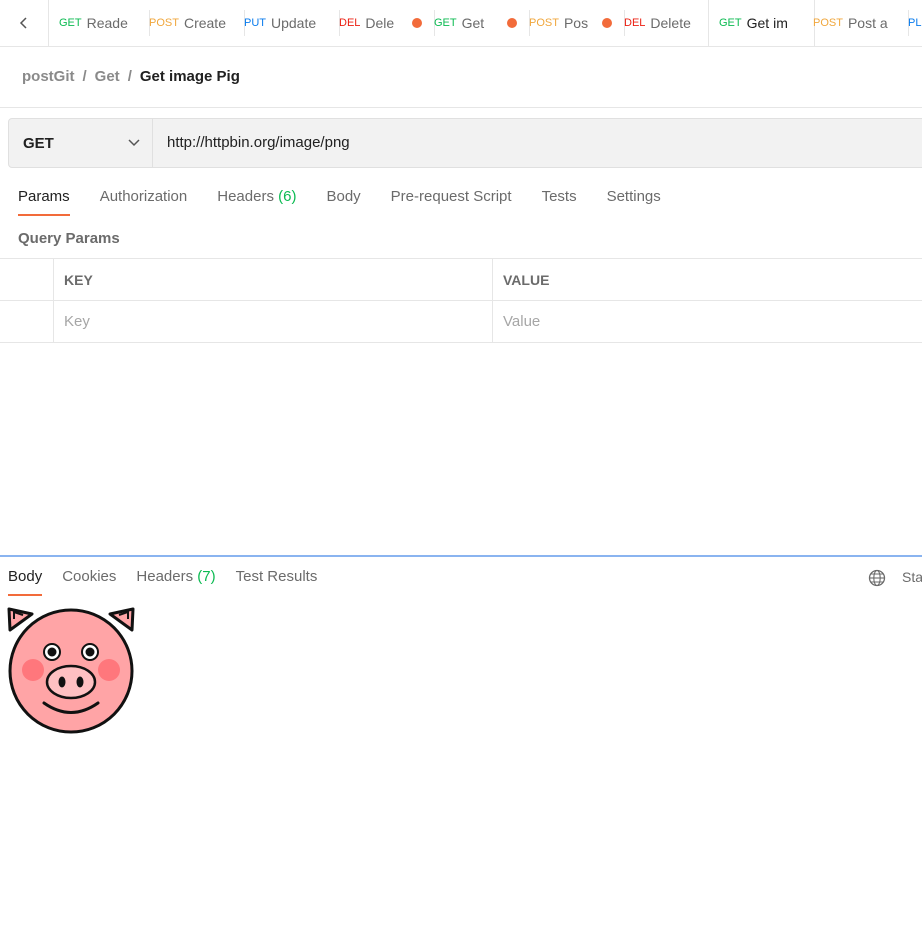 Image resolution: width=922 pixels, height=935 pixels. What do you see at coordinates (910, 23) in the screenshot?
I see `request-tab: PL` at bounding box center [910, 23].